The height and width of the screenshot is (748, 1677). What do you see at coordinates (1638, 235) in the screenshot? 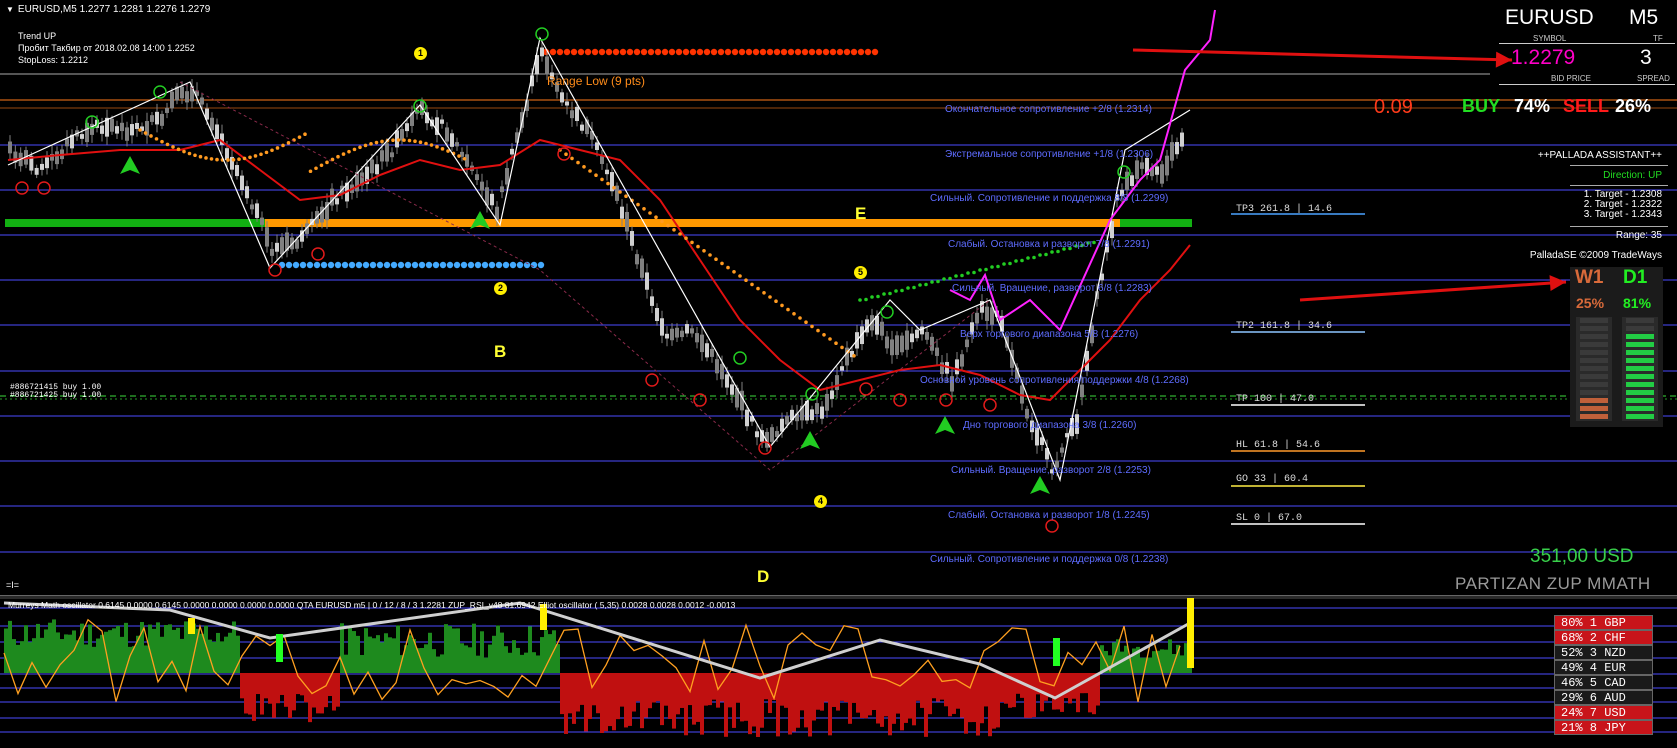
I see `assistant-range: Range: 35` at bounding box center [1638, 235].